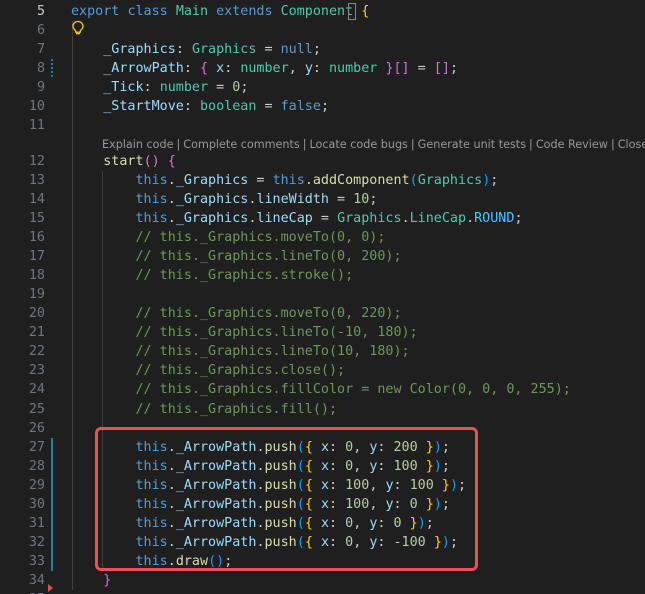  What do you see at coordinates (22, 370) in the screenshot?
I see `line-number: 23` at bounding box center [22, 370].